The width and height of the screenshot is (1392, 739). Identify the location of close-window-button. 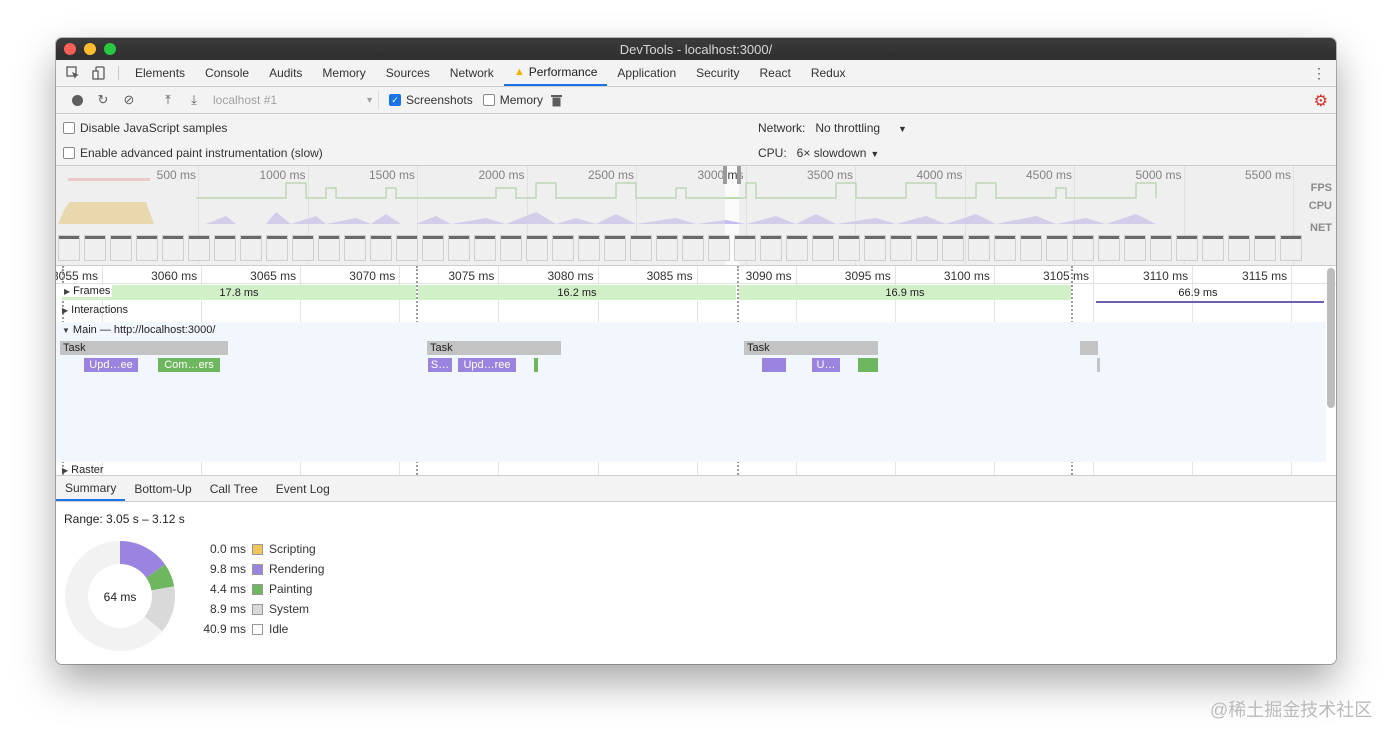
(70, 49).